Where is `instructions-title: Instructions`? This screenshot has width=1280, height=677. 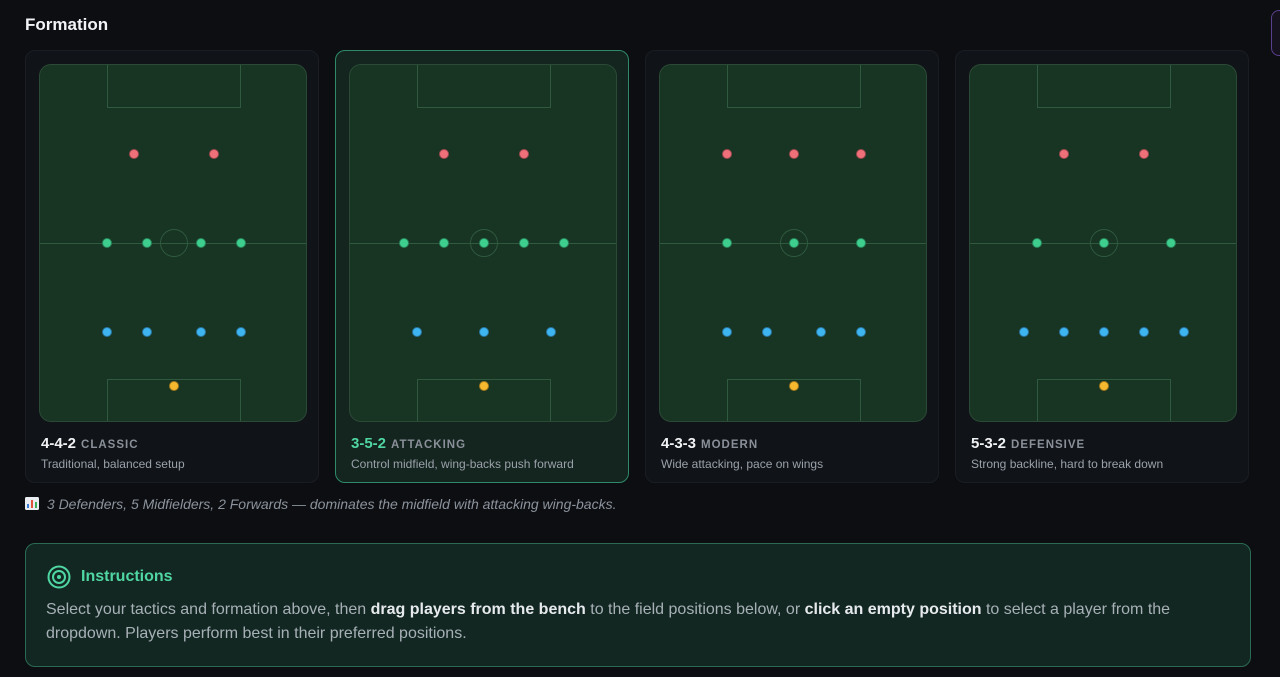 instructions-title: Instructions is located at coordinates (127, 576).